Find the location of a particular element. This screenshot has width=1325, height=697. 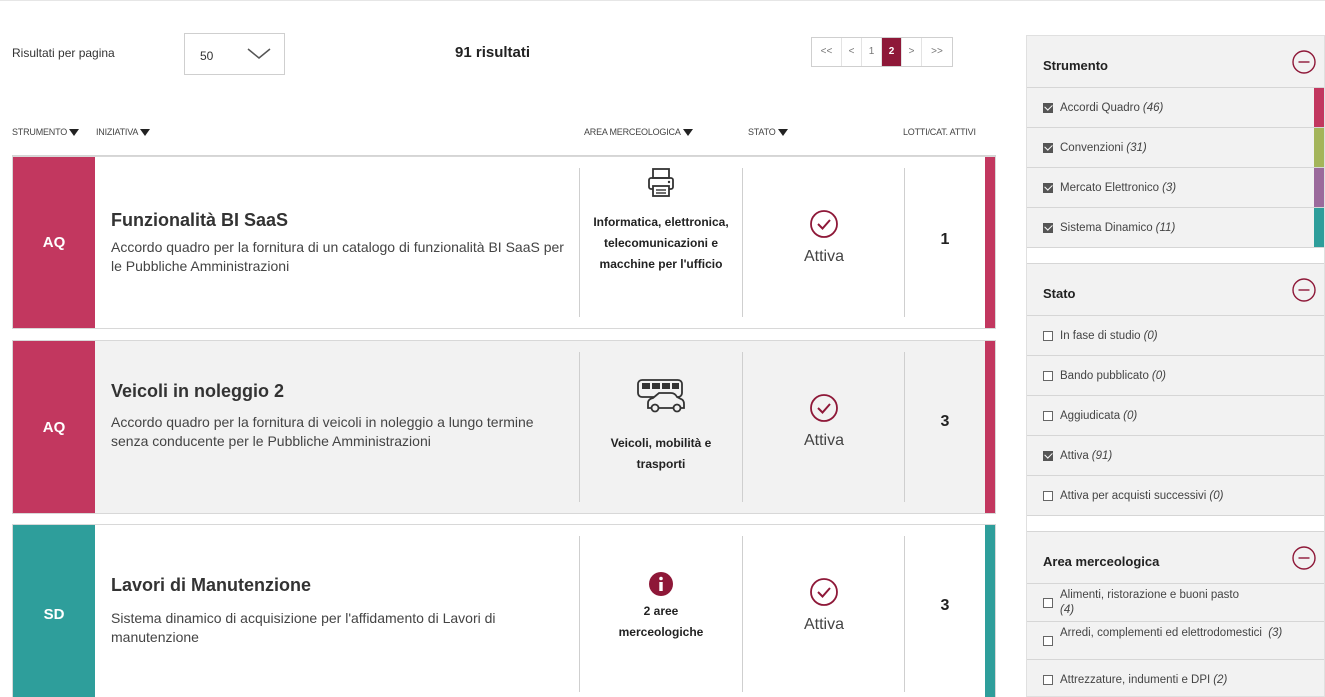

area-label: Veicoli, mobilità e trasporti is located at coordinates (661, 453).